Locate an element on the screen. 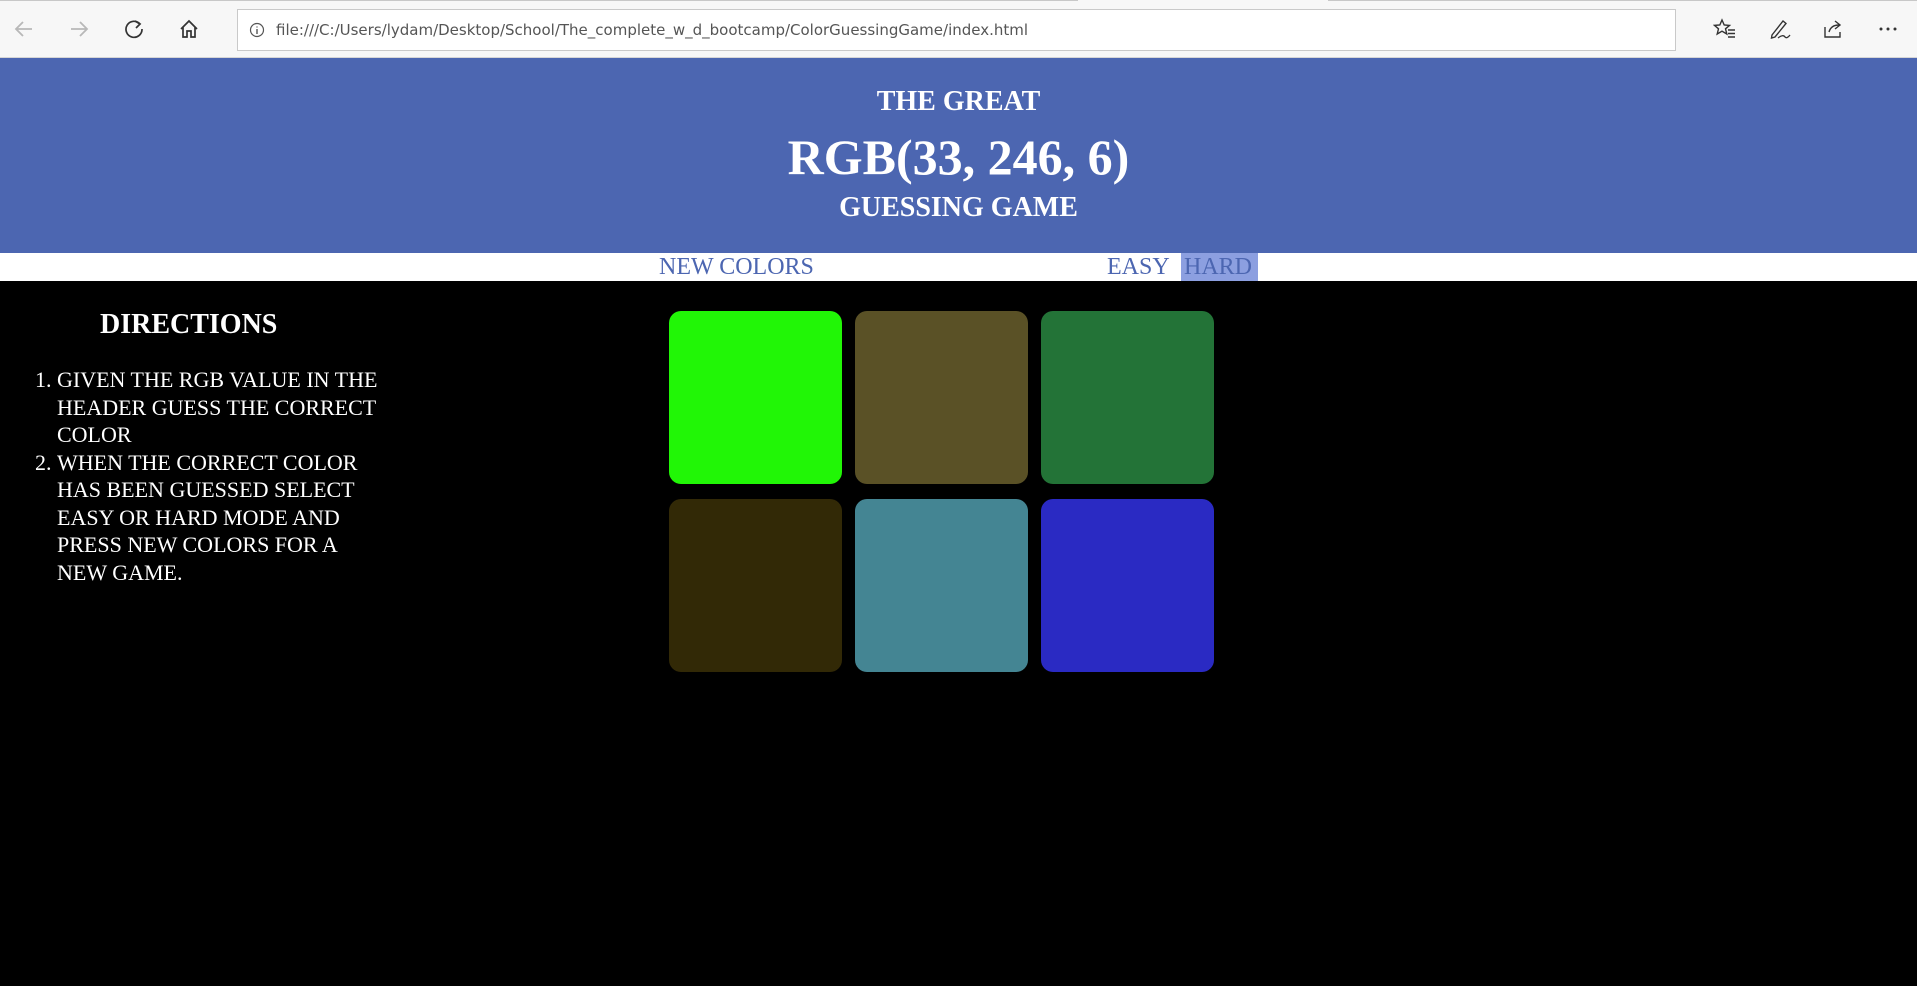 Image resolution: width=1917 pixels, height=986 pixels. favorites-star-icon is located at coordinates (1724, 28).